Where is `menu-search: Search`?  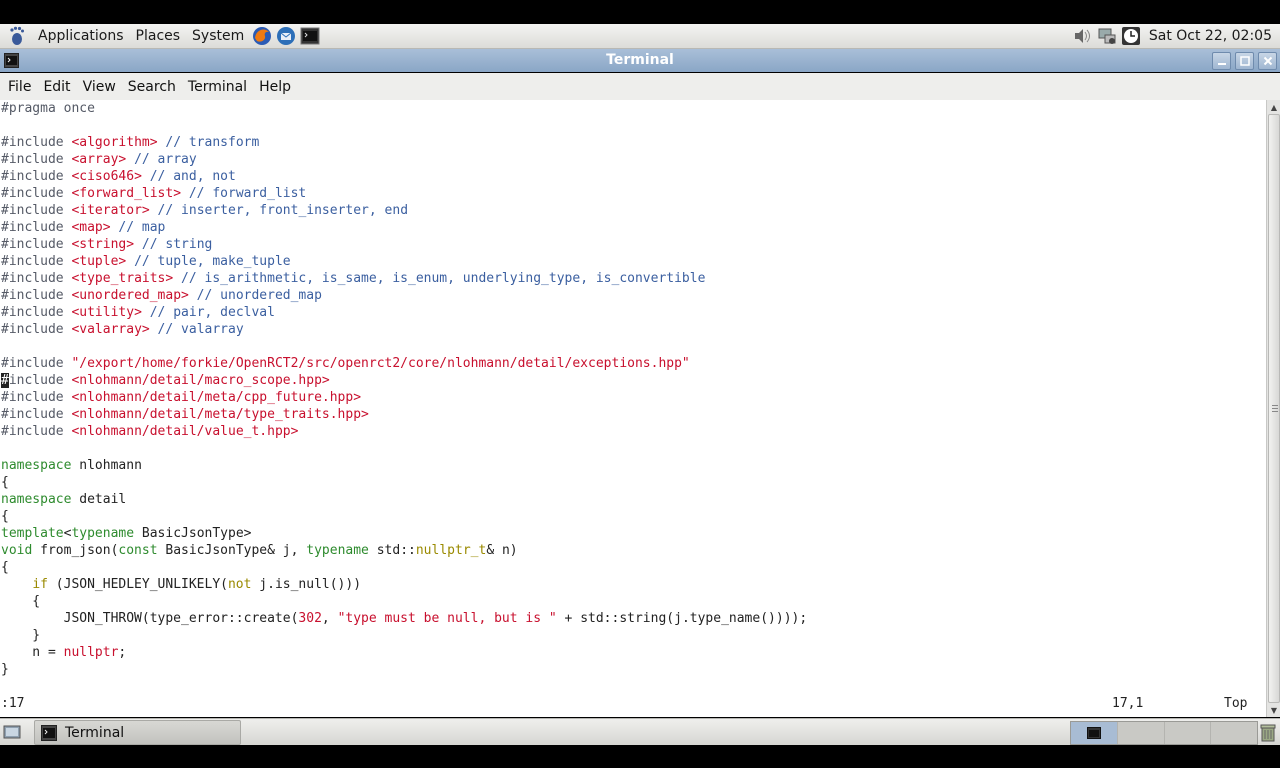 menu-search: Search is located at coordinates (152, 87).